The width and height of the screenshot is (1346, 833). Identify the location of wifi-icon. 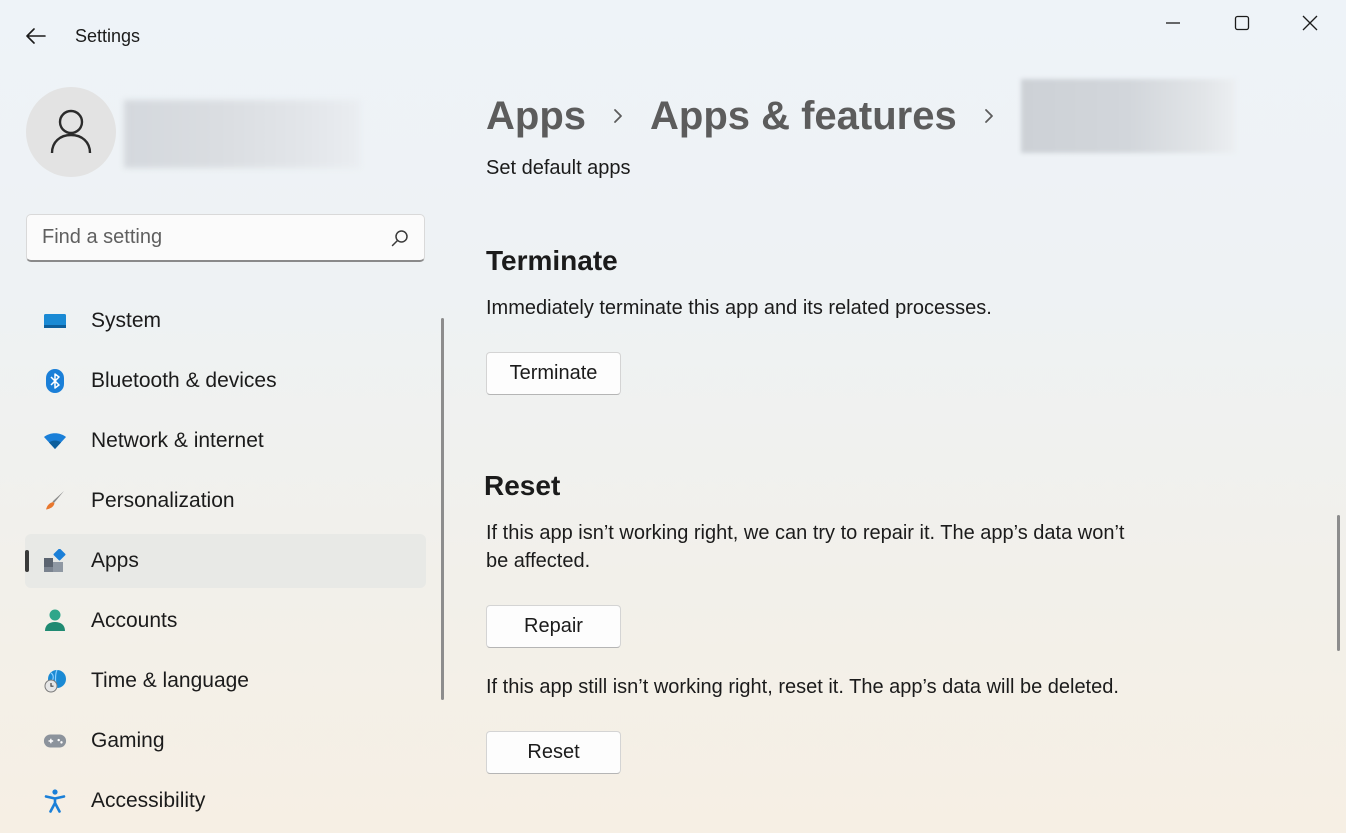
(55, 441).